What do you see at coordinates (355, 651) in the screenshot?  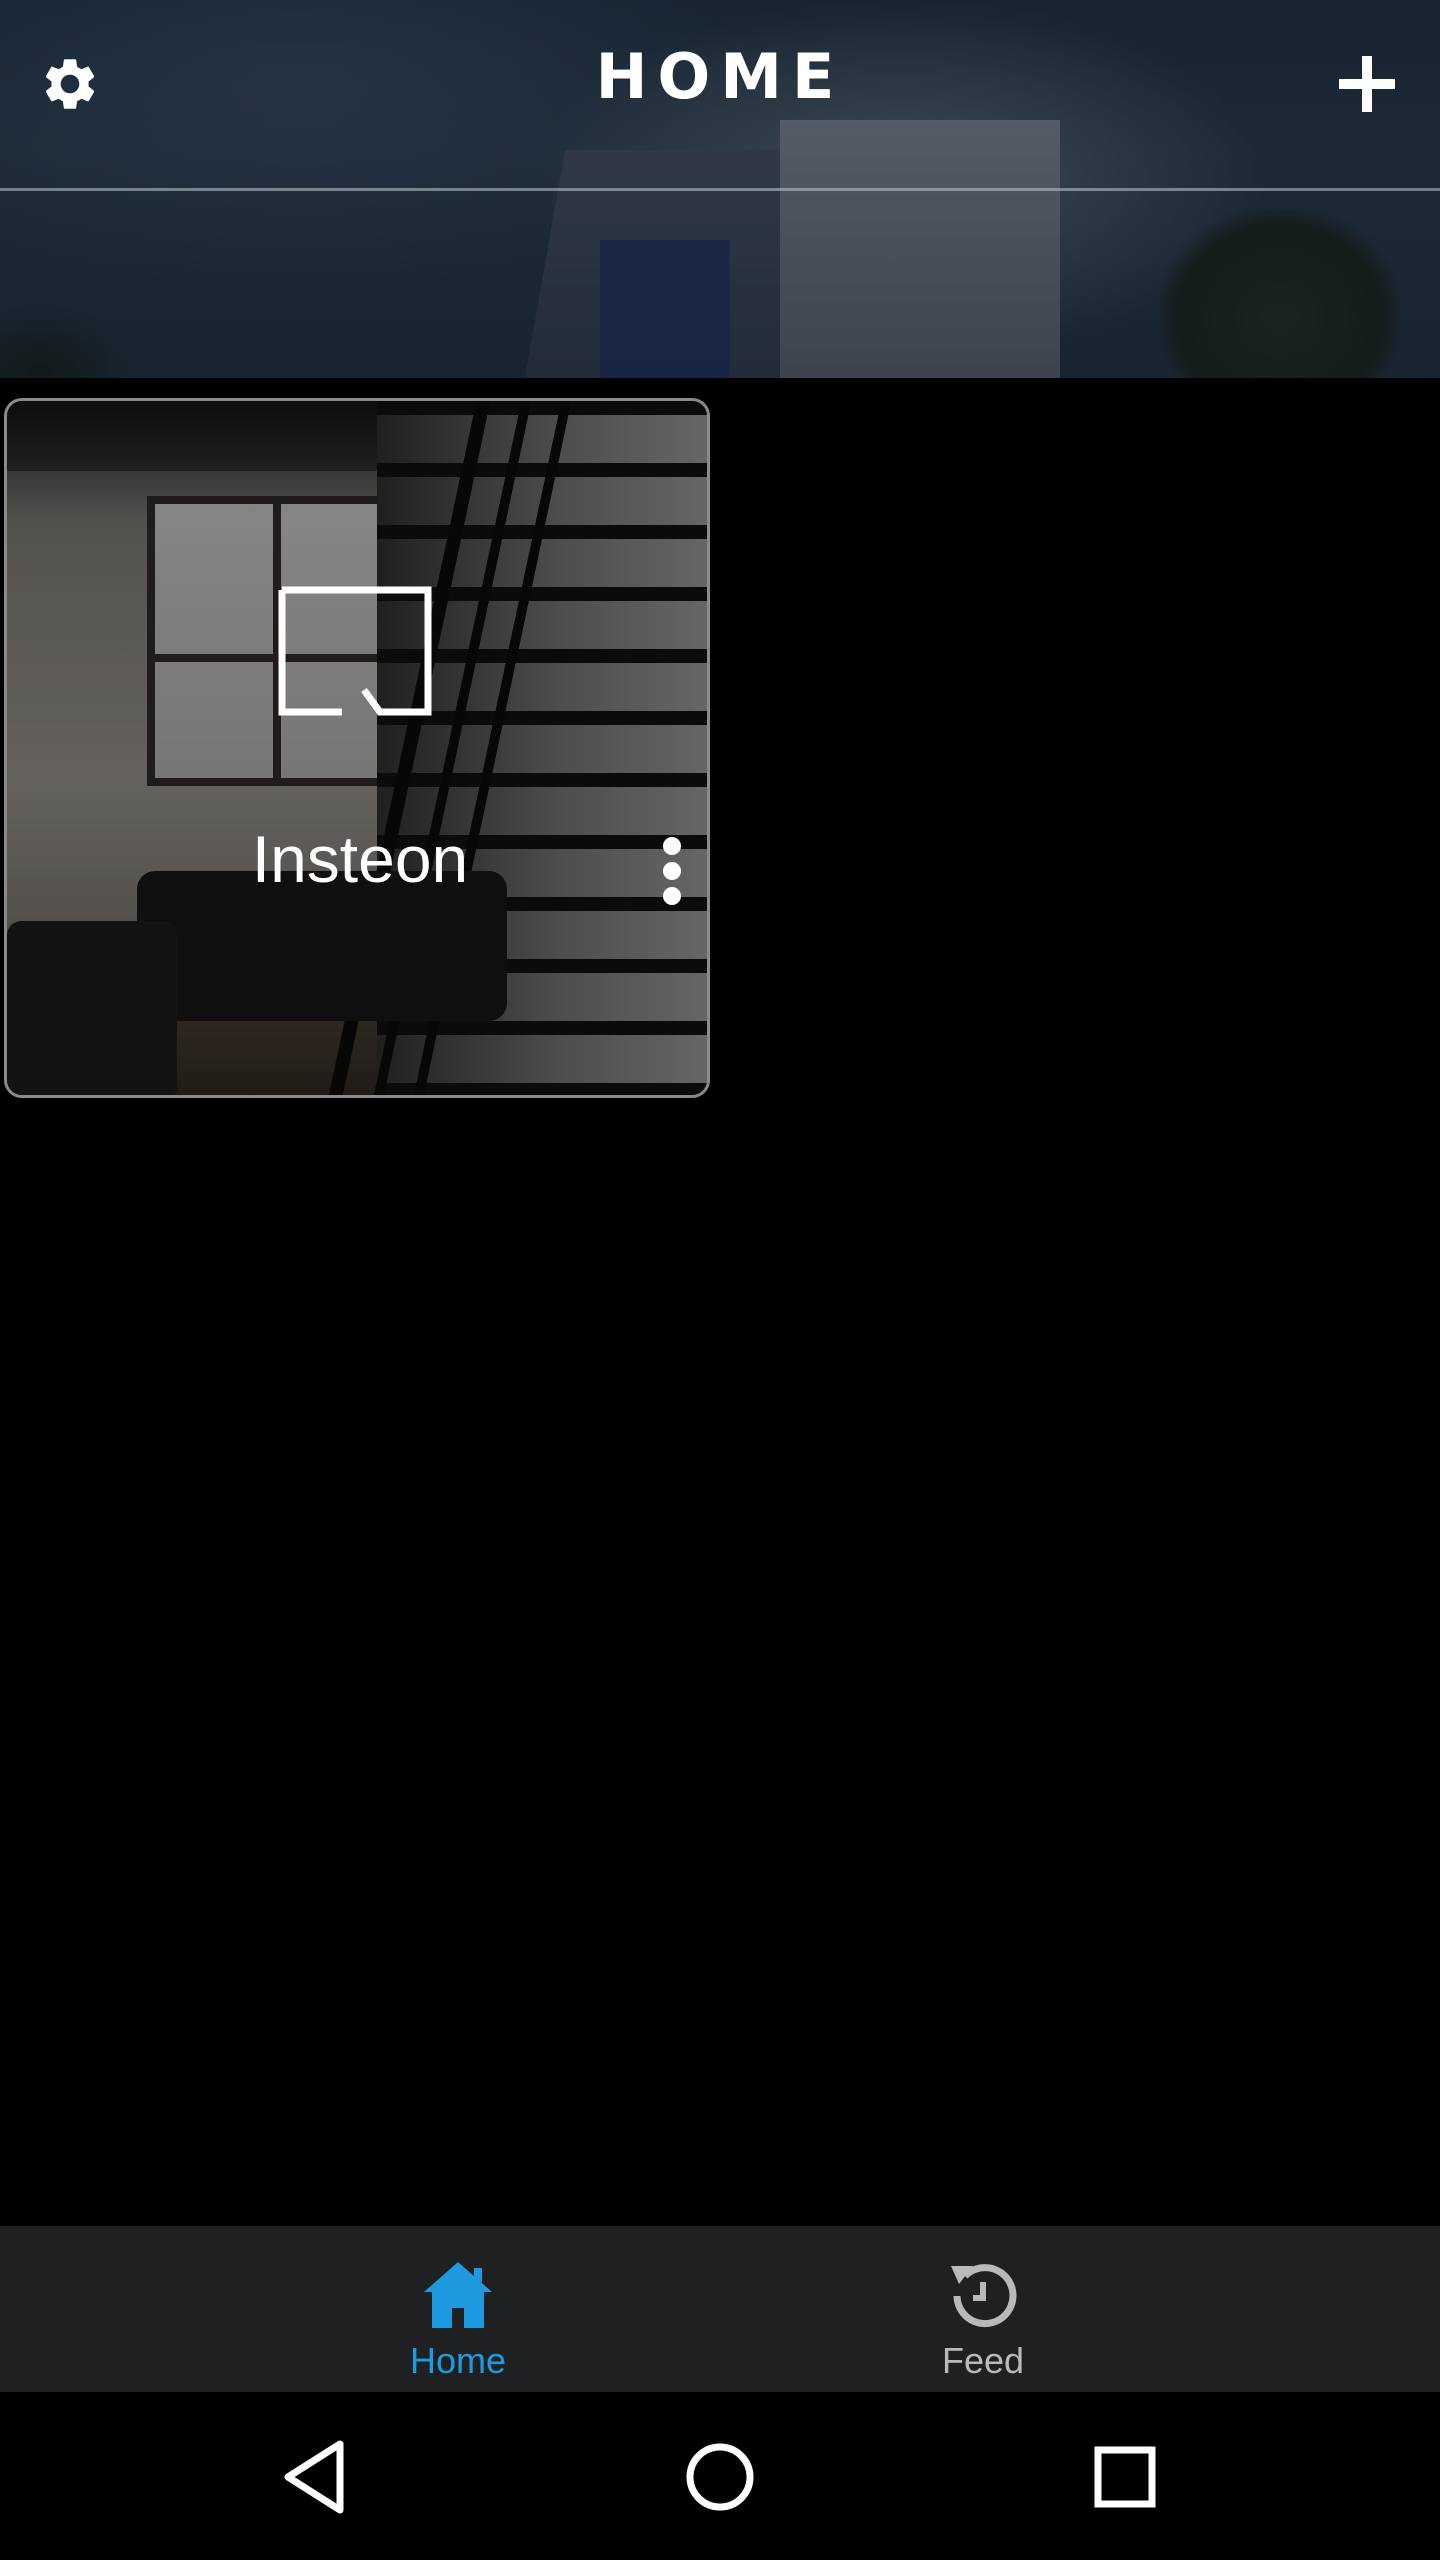 I see `device-corner-icon` at bounding box center [355, 651].